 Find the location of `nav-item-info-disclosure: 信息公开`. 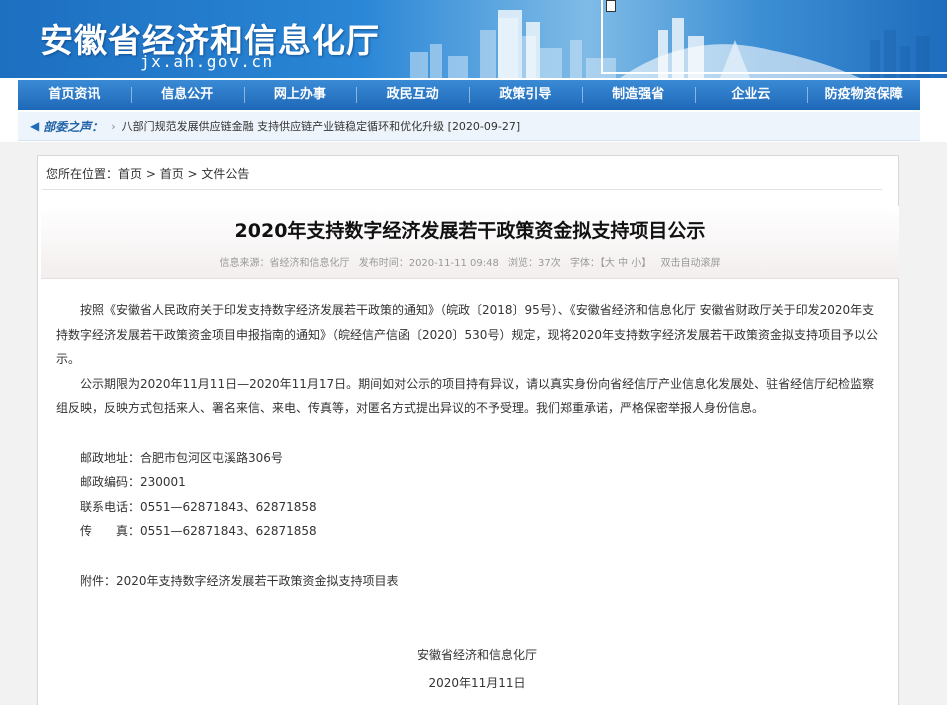

nav-item-info-disclosure: 信息公开 is located at coordinates (187, 95).